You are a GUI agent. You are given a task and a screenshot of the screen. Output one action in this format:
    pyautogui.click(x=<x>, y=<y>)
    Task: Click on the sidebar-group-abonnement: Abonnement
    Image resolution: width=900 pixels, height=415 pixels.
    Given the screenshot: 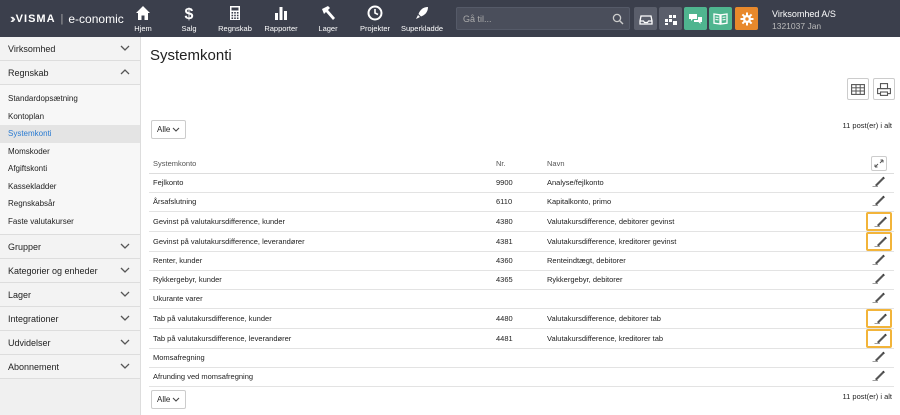 What is the action you would take?
    pyautogui.click(x=70, y=367)
    